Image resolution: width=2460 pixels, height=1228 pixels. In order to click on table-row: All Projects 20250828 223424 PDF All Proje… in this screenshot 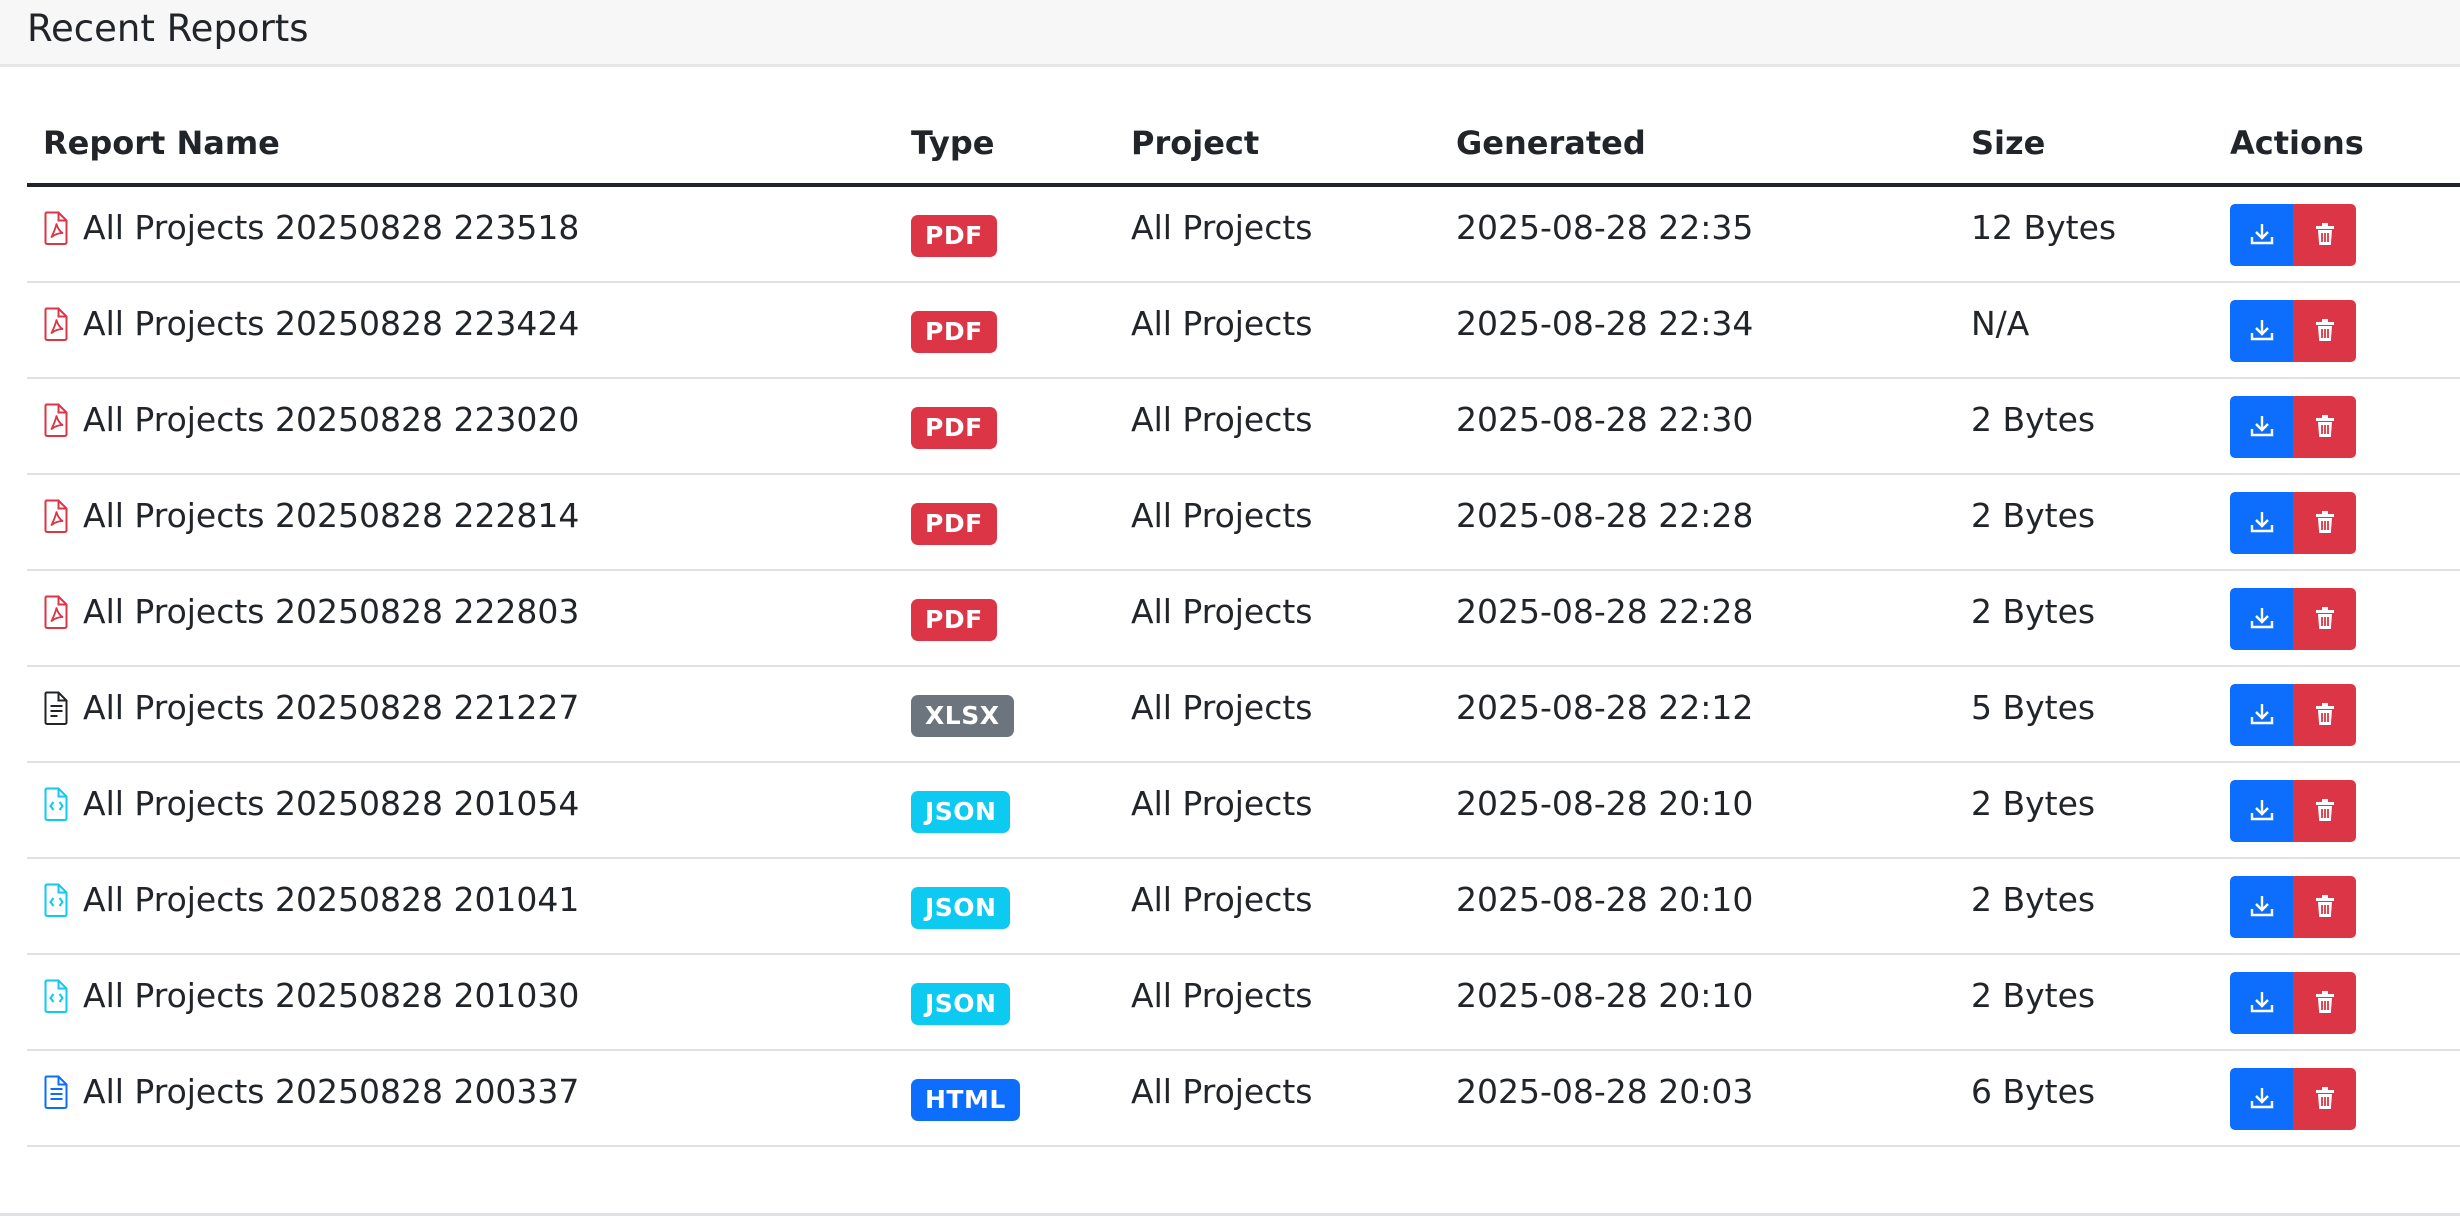, I will do `click(1243, 331)`.